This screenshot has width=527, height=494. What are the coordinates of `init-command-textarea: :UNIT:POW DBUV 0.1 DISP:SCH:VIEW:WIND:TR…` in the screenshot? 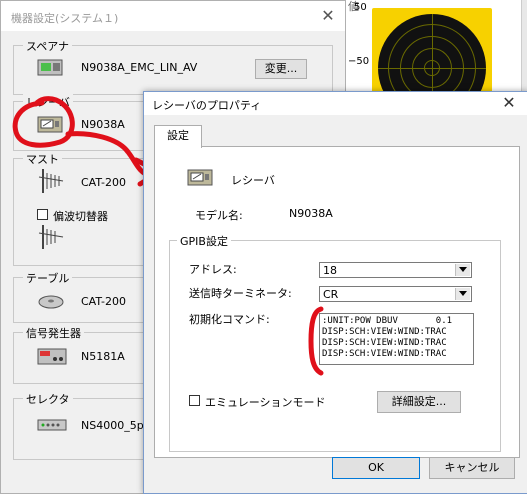 It's located at (396, 339).